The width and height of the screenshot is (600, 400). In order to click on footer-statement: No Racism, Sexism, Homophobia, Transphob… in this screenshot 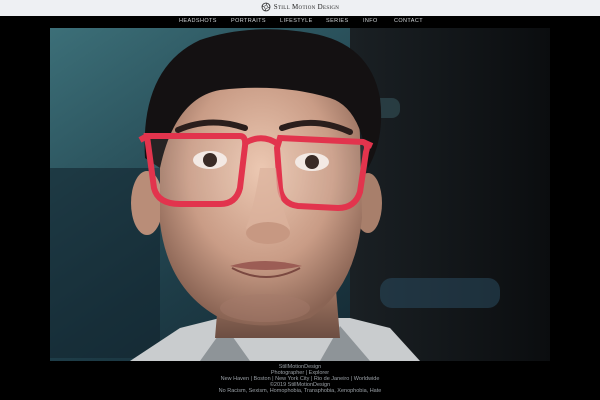, I will do `click(300, 391)`.